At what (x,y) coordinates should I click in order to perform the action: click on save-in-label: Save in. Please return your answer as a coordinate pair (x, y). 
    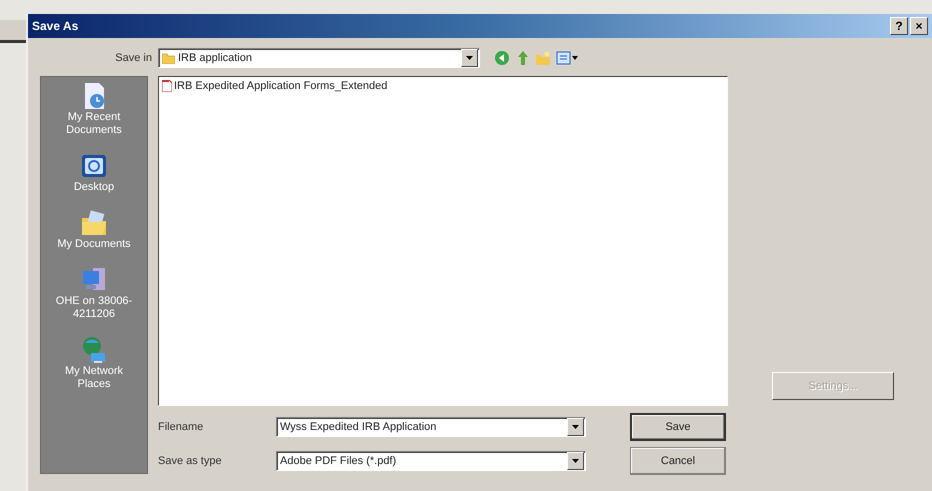
    Looking at the image, I should click on (133, 58).